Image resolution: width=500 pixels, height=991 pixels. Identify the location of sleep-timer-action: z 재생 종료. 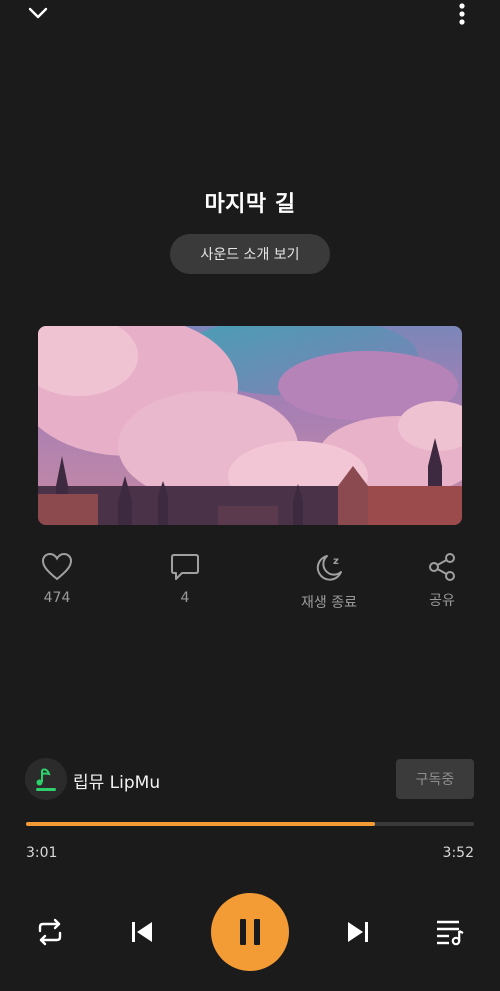
(329, 582).